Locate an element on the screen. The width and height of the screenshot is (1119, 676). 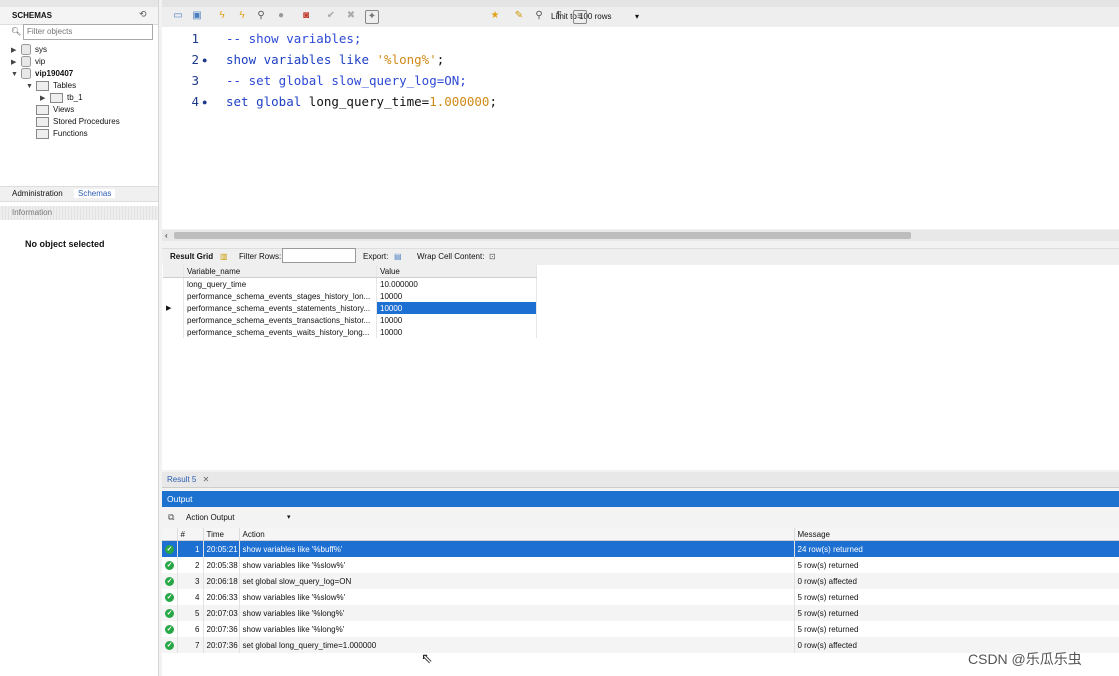
tree-item-vip190407: ▼ vip190407 is located at coordinates (42, 74).